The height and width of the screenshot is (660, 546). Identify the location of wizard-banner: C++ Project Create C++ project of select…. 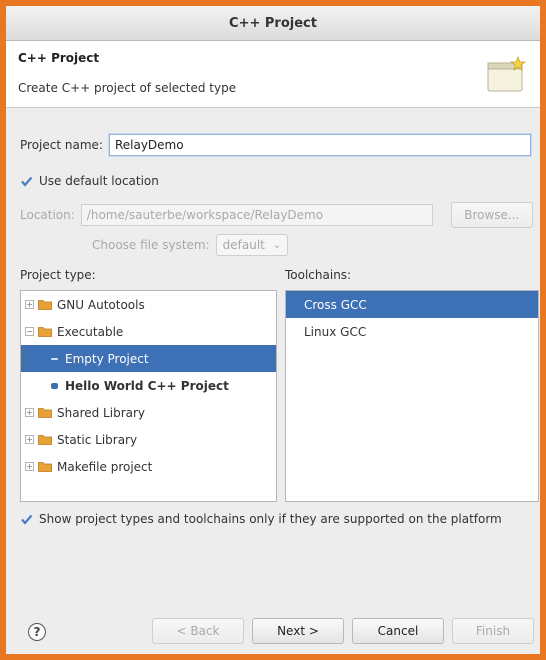
(273, 74).